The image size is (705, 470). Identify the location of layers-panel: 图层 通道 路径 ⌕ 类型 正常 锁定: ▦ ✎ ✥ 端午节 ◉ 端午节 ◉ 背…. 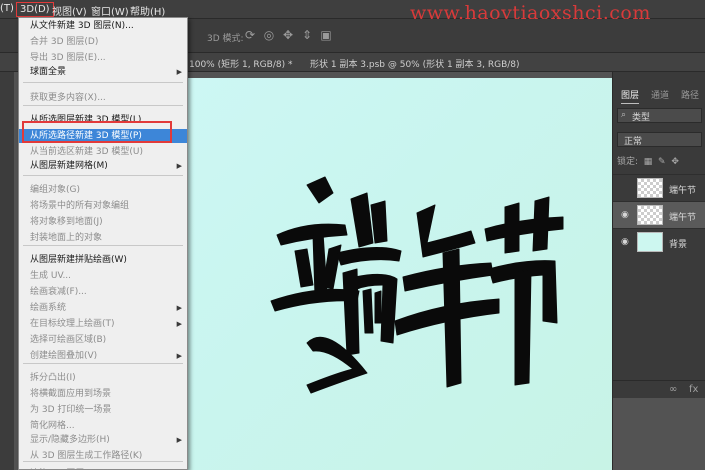
(658, 271).